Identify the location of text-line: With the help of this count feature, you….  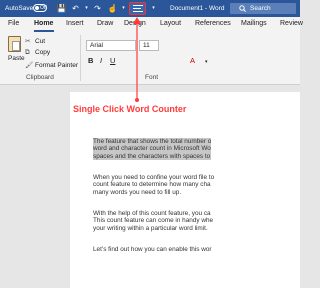
(152, 213).